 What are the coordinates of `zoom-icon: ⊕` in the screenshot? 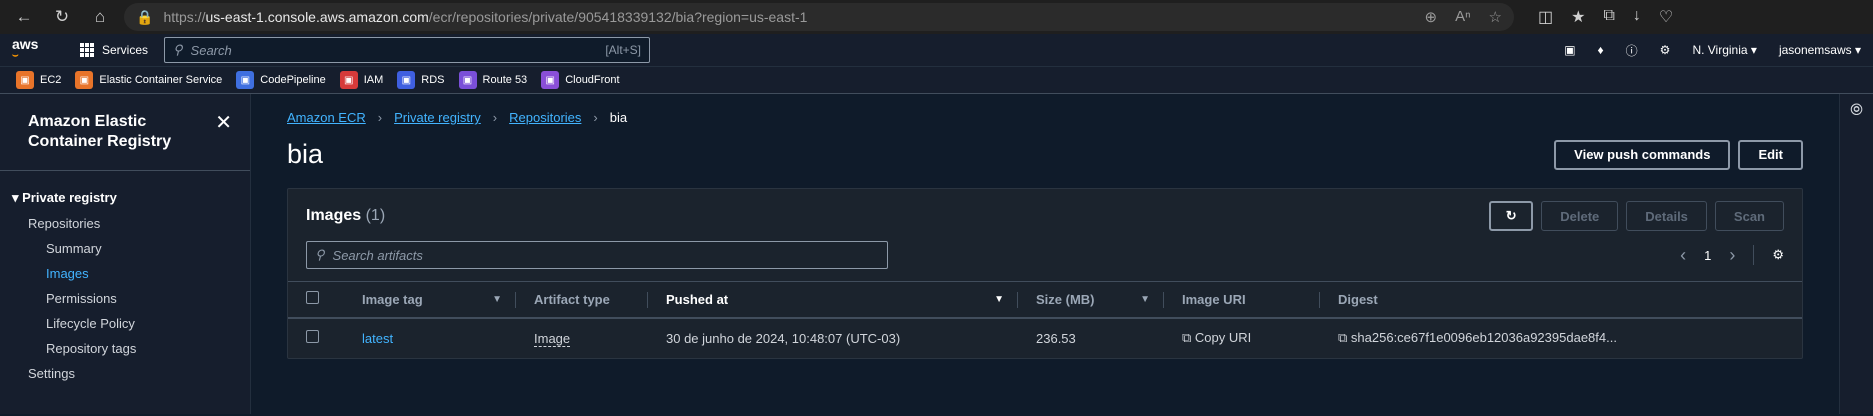 It's located at (1430, 17).